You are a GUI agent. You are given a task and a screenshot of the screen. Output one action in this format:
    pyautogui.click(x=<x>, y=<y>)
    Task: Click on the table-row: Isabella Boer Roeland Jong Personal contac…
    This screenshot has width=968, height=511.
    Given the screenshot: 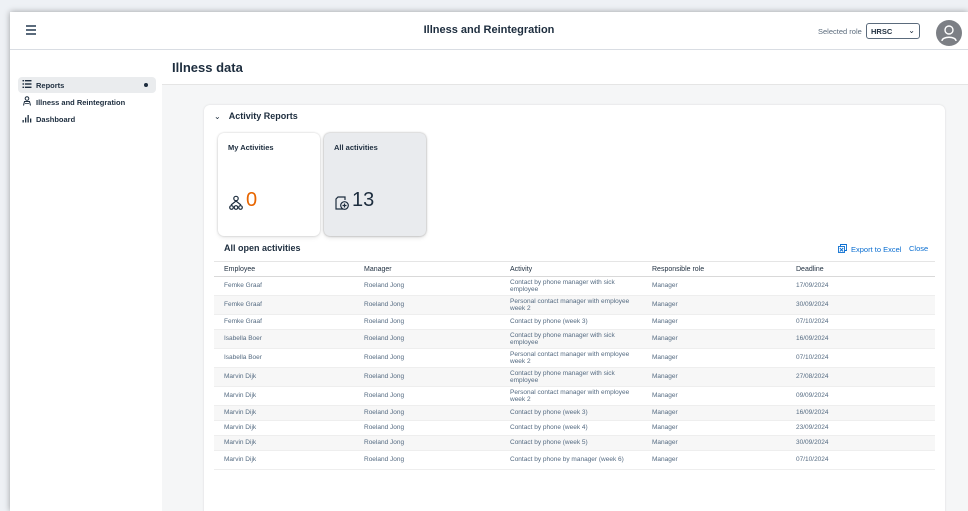 What is the action you would take?
    pyautogui.click(x=574, y=358)
    